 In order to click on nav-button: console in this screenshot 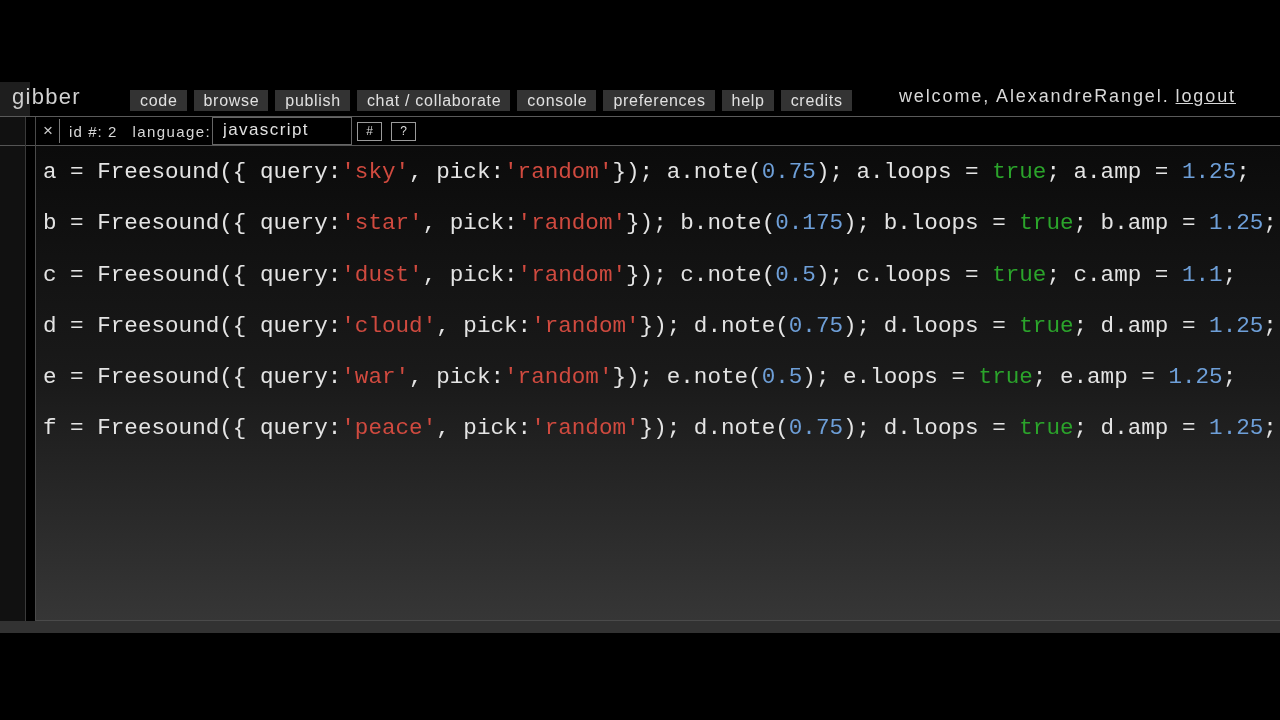, I will do `click(557, 100)`.